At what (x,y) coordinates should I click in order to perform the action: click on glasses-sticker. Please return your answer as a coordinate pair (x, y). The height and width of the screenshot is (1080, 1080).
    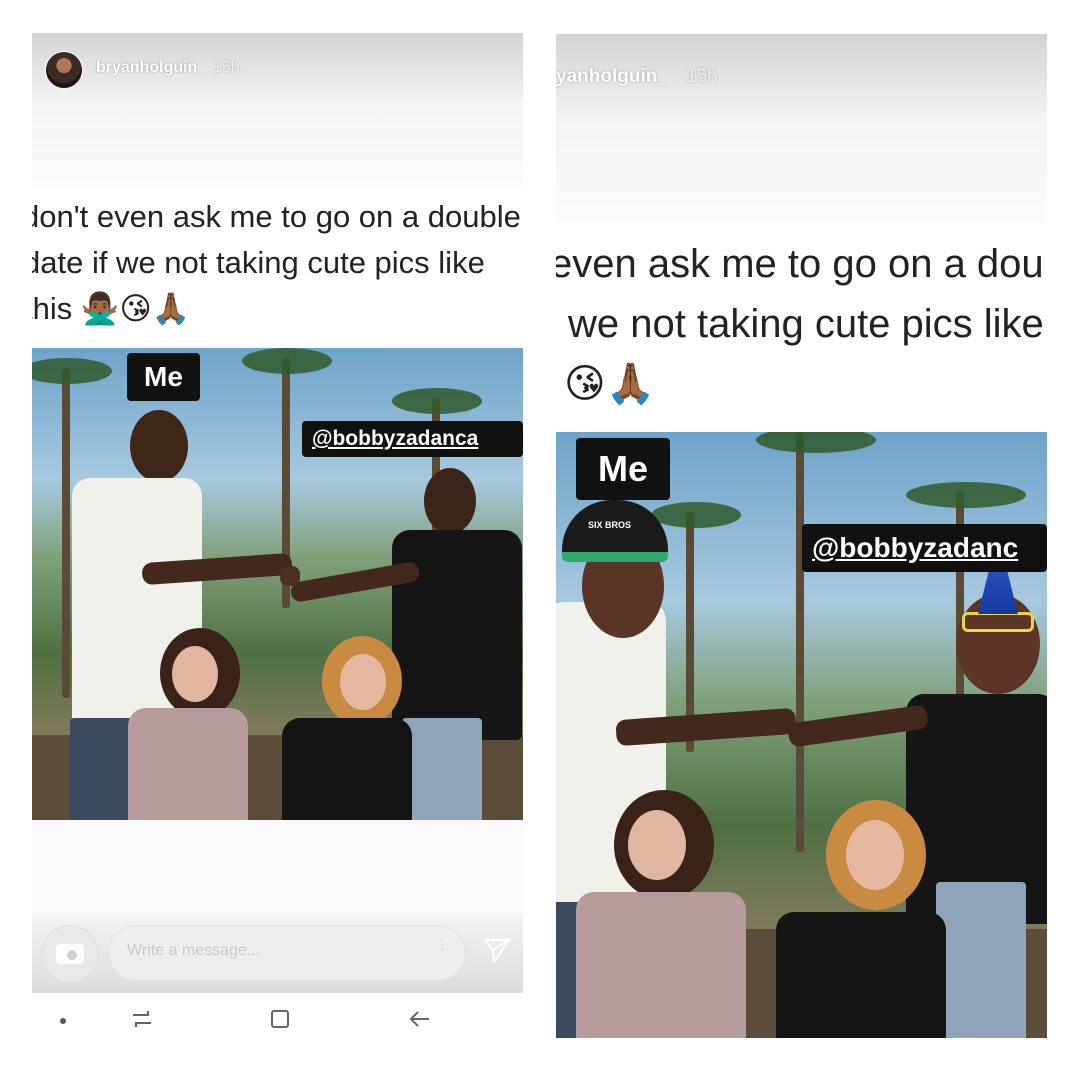
    Looking at the image, I should click on (998, 622).